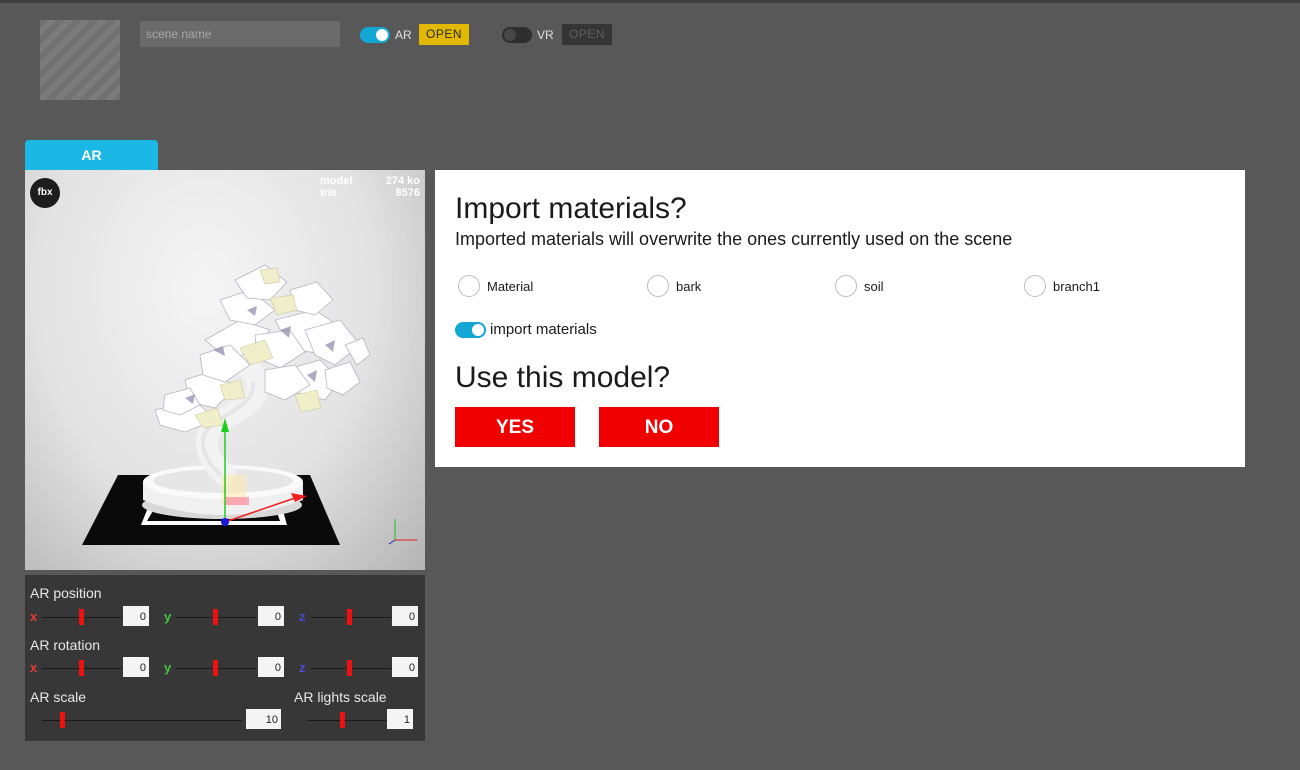 This screenshot has height=770, width=1300. Describe the element at coordinates (405, 667) in the screenshot. I see `rotation-z-input: 0` at that location.